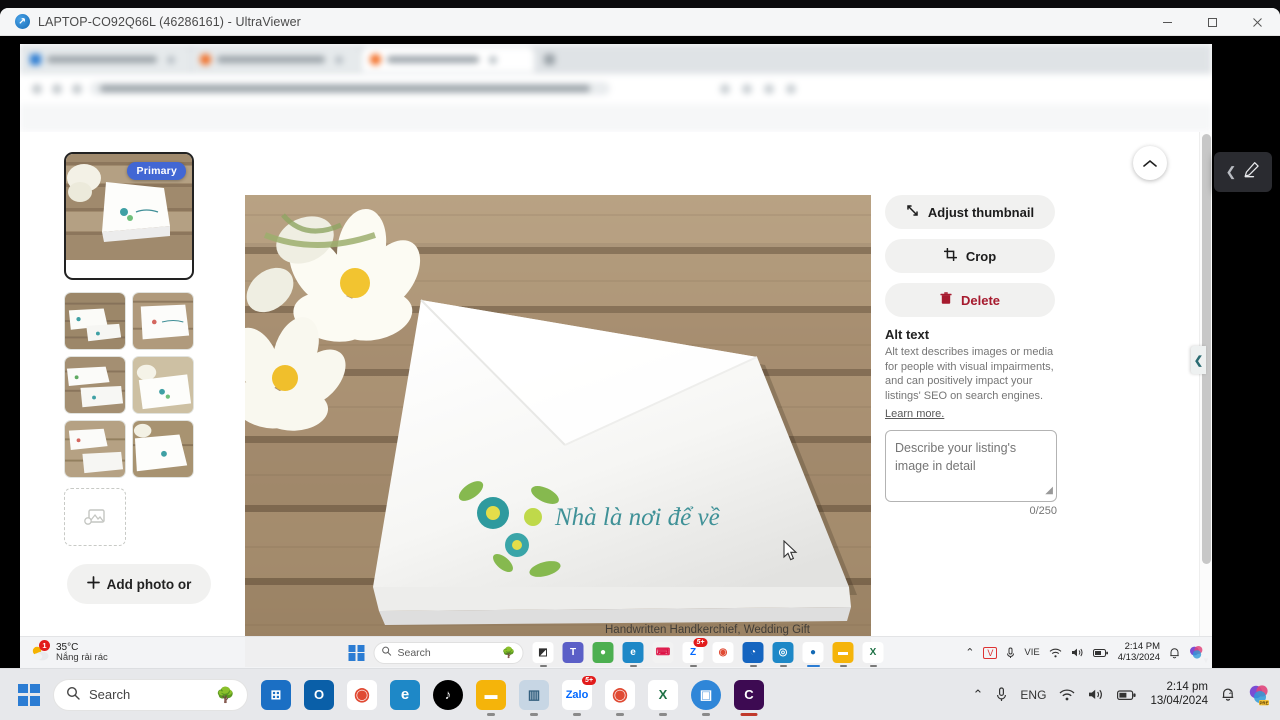 This screenshot has height=720, width=1280. I want to click on chevron-up-icon, so click(1150, 163).